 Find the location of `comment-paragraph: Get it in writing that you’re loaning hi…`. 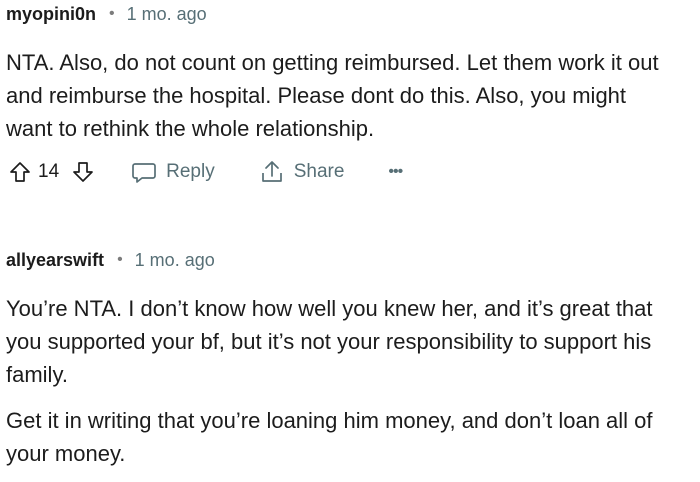

comment-paragraph: Get it in writing that you’re loaning hi… is located at coordinates (329, 437).